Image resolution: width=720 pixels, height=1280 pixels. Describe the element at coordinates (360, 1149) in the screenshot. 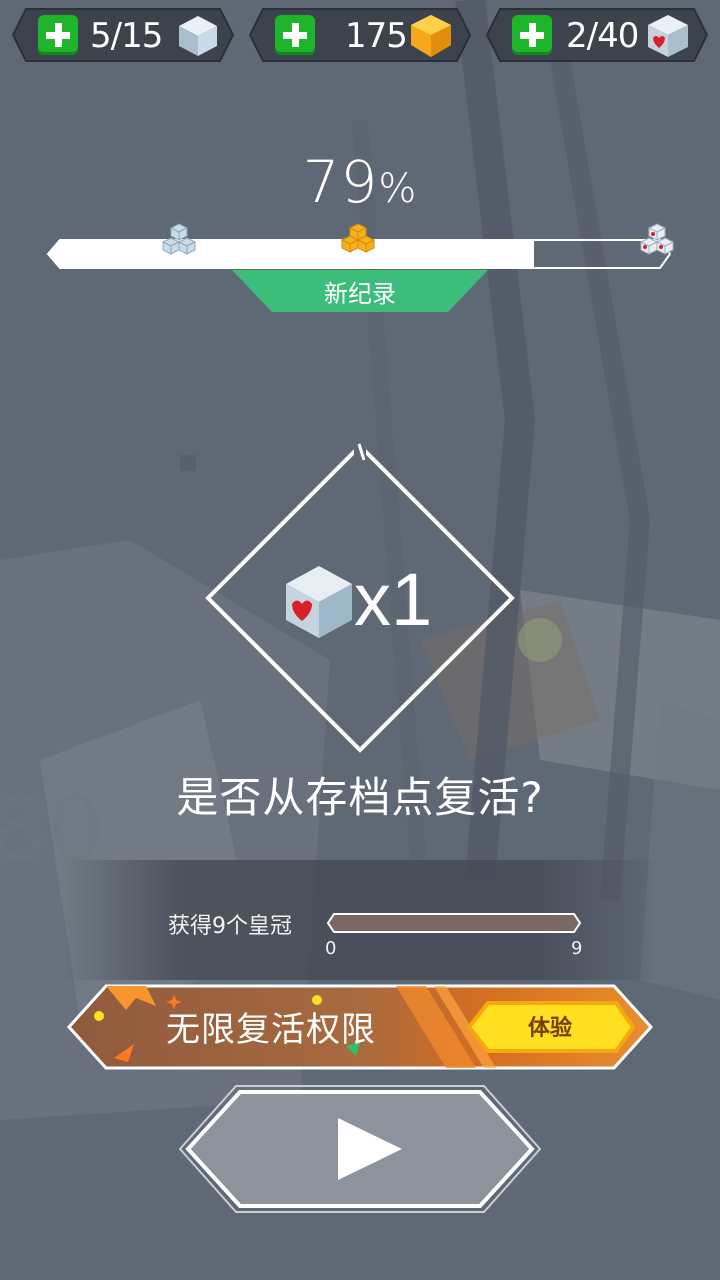

I see `play-button` at that location.